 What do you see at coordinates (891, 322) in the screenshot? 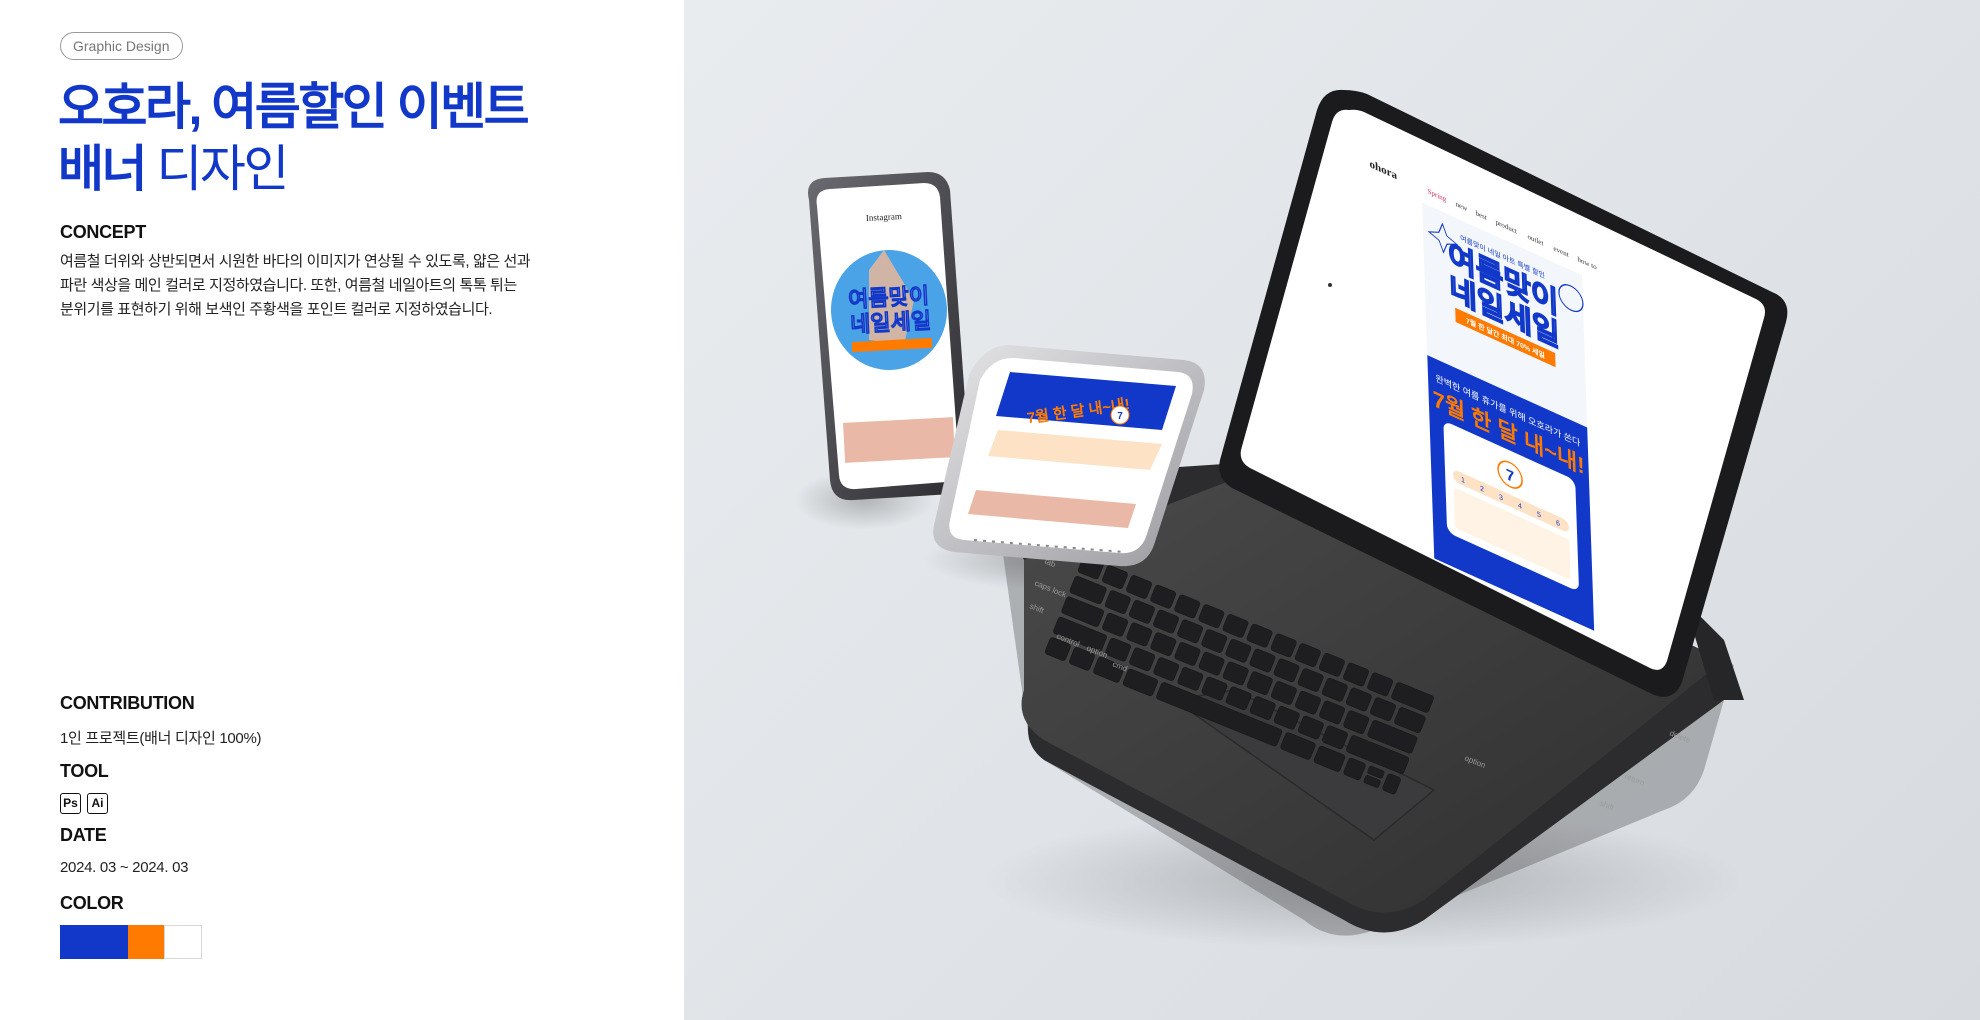
I see `phone-back-banner-line2: 네일세일` at bounding box center [891, 322].